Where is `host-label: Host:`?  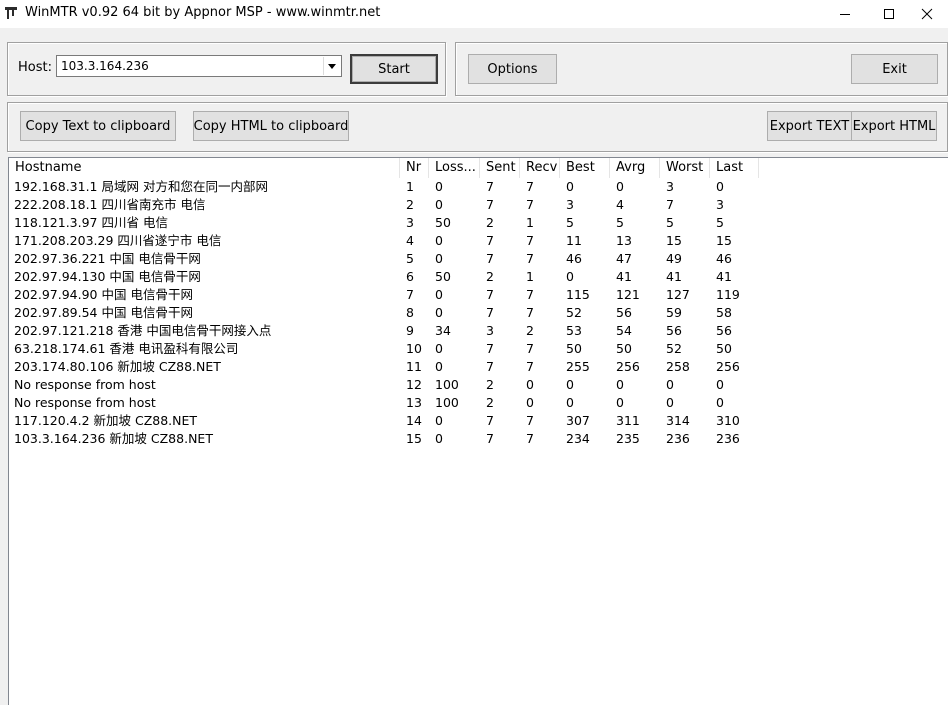
host-label: Host: is located at coordinates (35, 67).